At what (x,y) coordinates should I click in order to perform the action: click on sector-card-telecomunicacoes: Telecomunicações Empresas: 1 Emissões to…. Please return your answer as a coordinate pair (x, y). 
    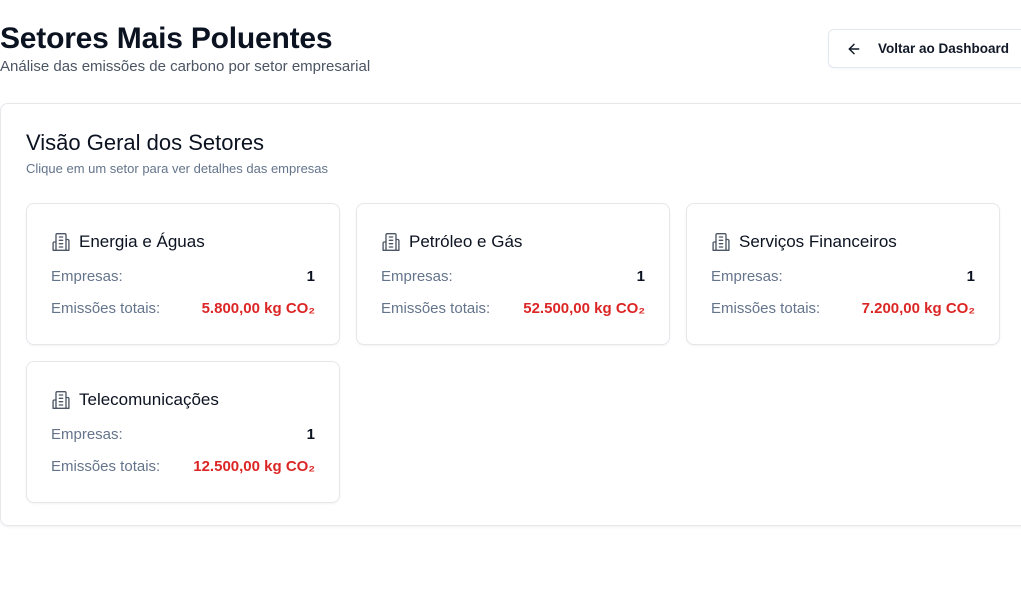
    Looking at the image, I should click on (183, 432).